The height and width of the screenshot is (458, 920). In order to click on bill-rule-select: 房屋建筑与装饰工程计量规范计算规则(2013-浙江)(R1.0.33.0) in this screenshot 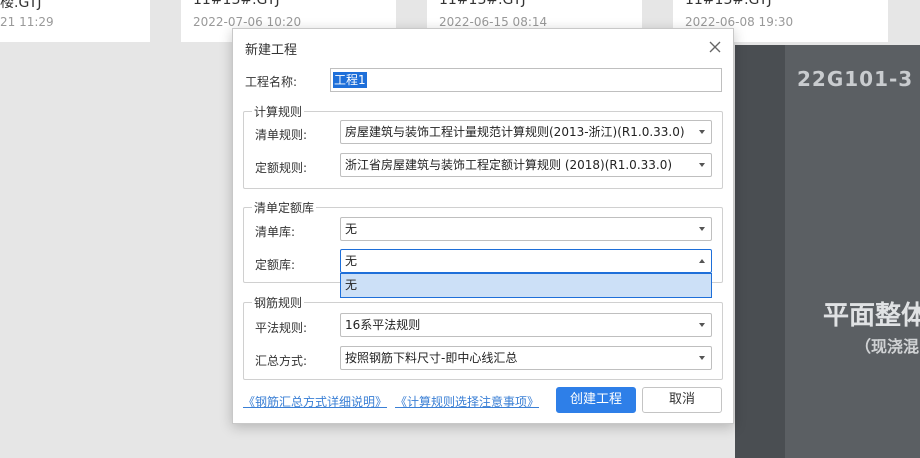, I will do `click(526, 132)`.